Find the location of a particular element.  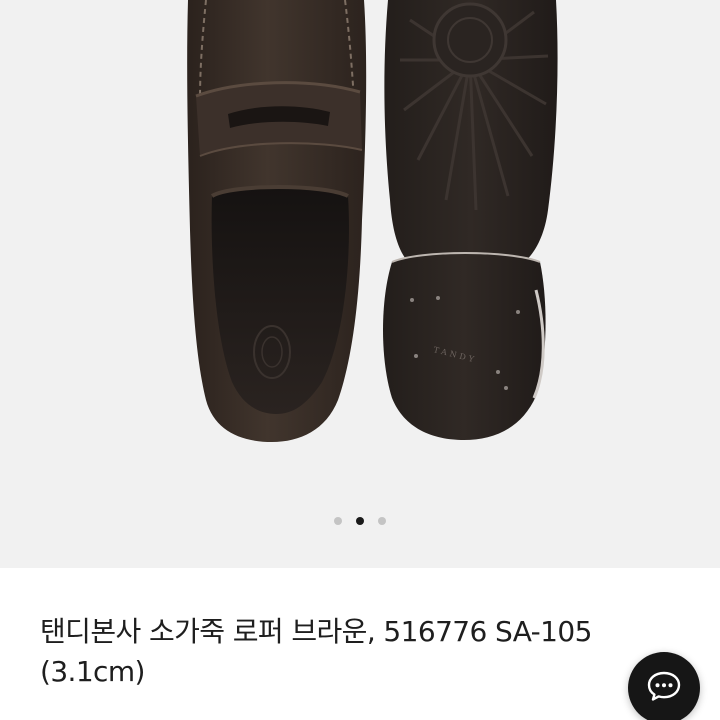

chat-bubble-icon is located at coordinates (664, 686).